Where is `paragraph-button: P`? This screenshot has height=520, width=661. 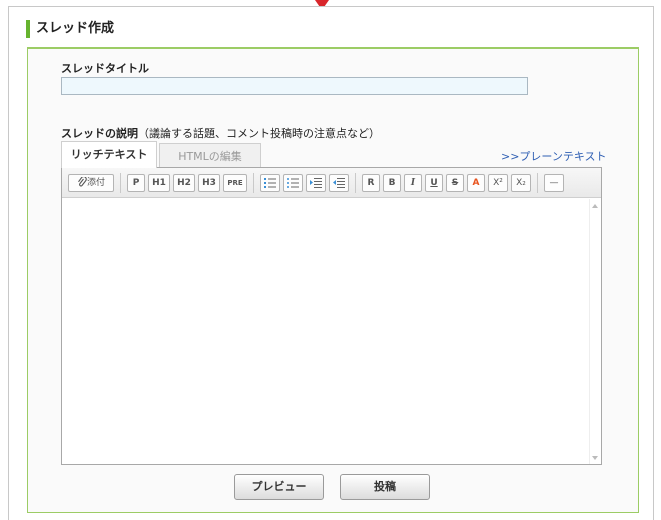 paragraph-button: P is located at coordinates (136, 183).